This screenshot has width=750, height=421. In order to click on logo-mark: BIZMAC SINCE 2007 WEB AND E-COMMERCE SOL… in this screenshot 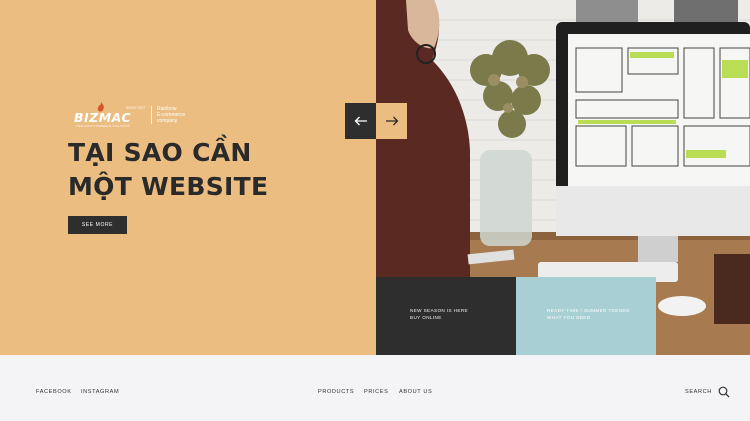, I will do `click(110, 115)`.